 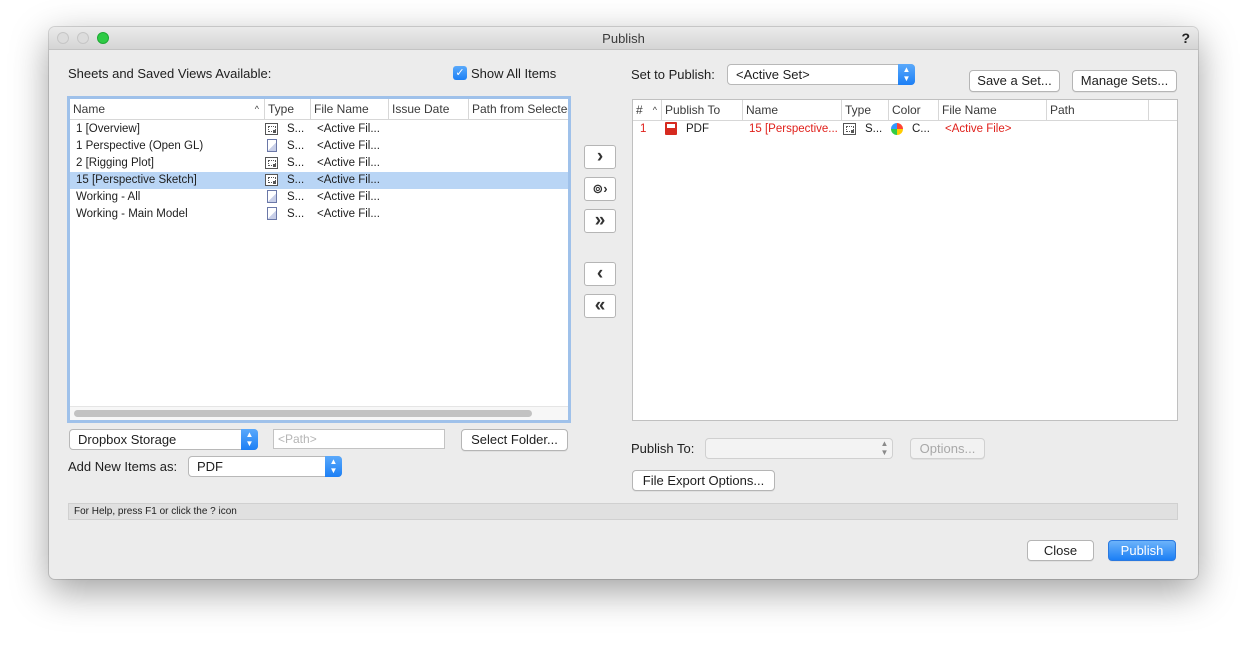 What do you see at coordinates (127, 439) in the screenshot?
I see `storage-dropdown-value: Dropbox Storage` at bounding box center [127, 439].